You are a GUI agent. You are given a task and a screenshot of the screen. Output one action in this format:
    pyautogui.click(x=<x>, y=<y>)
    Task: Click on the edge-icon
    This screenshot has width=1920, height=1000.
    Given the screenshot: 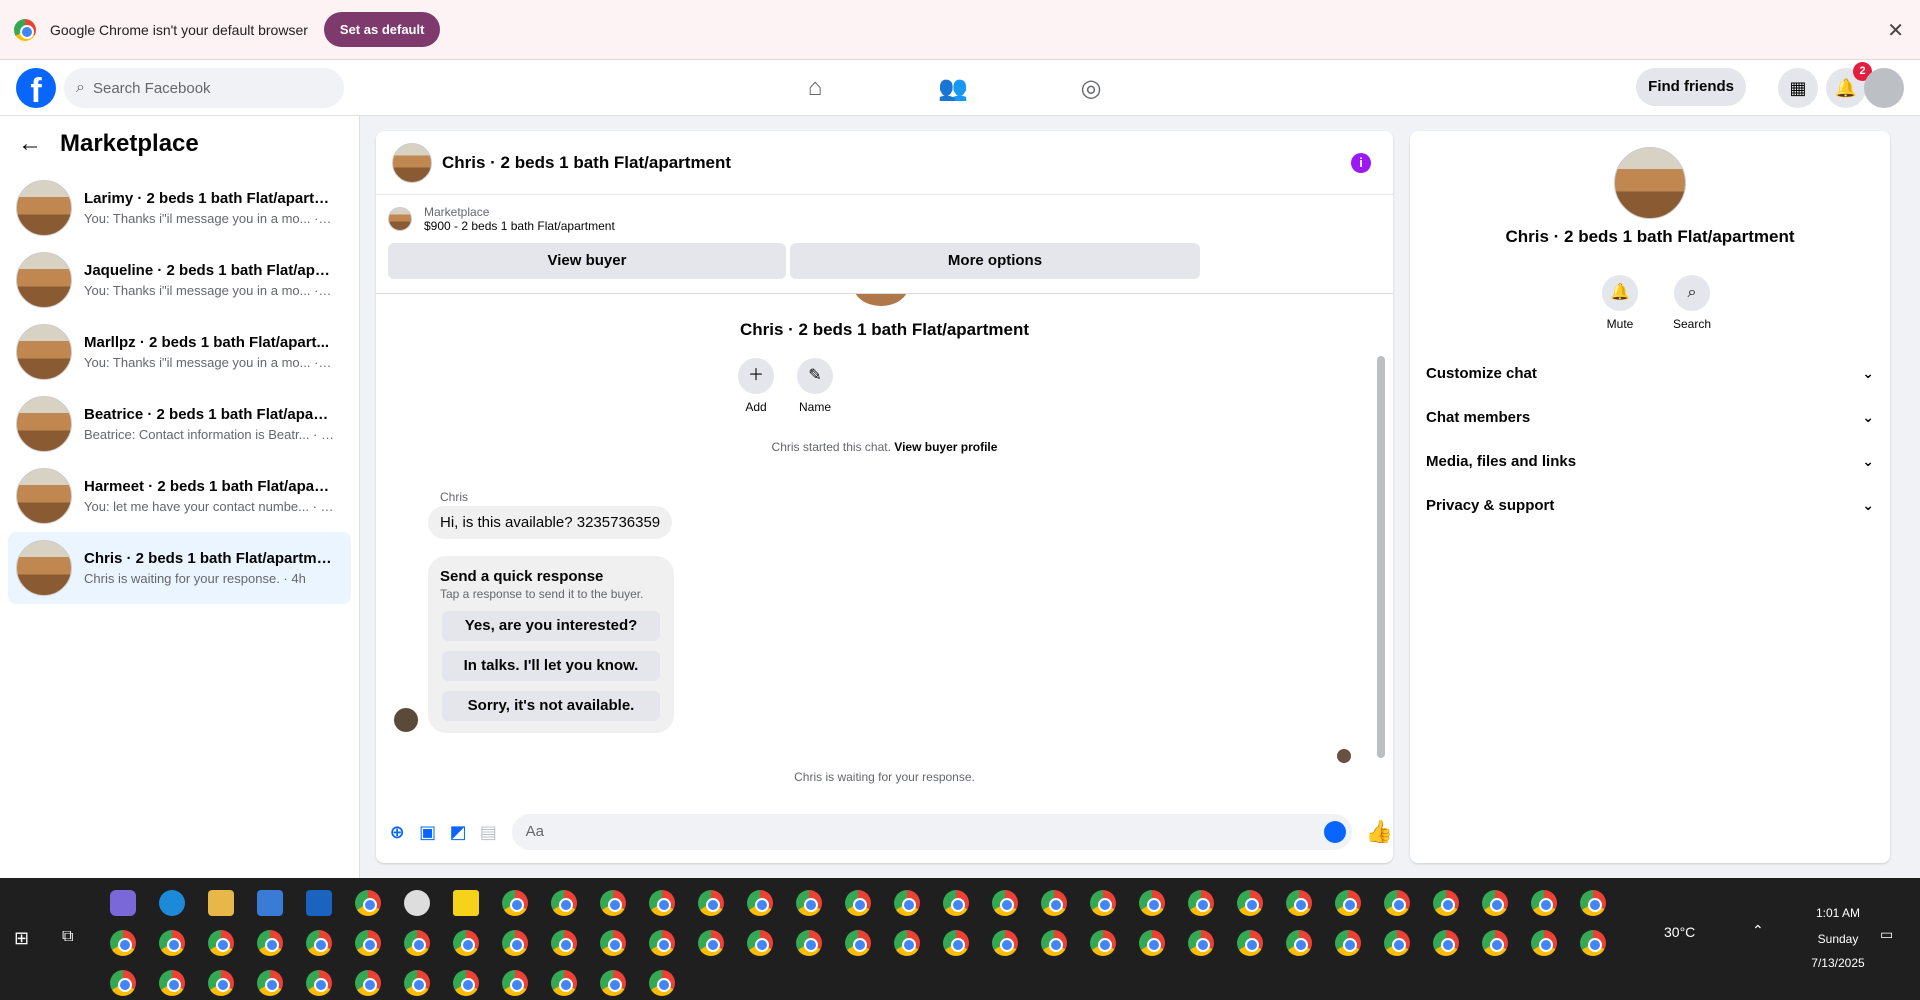 What is the action you would take?
    pyautogui.click(x=172, y=903)
    